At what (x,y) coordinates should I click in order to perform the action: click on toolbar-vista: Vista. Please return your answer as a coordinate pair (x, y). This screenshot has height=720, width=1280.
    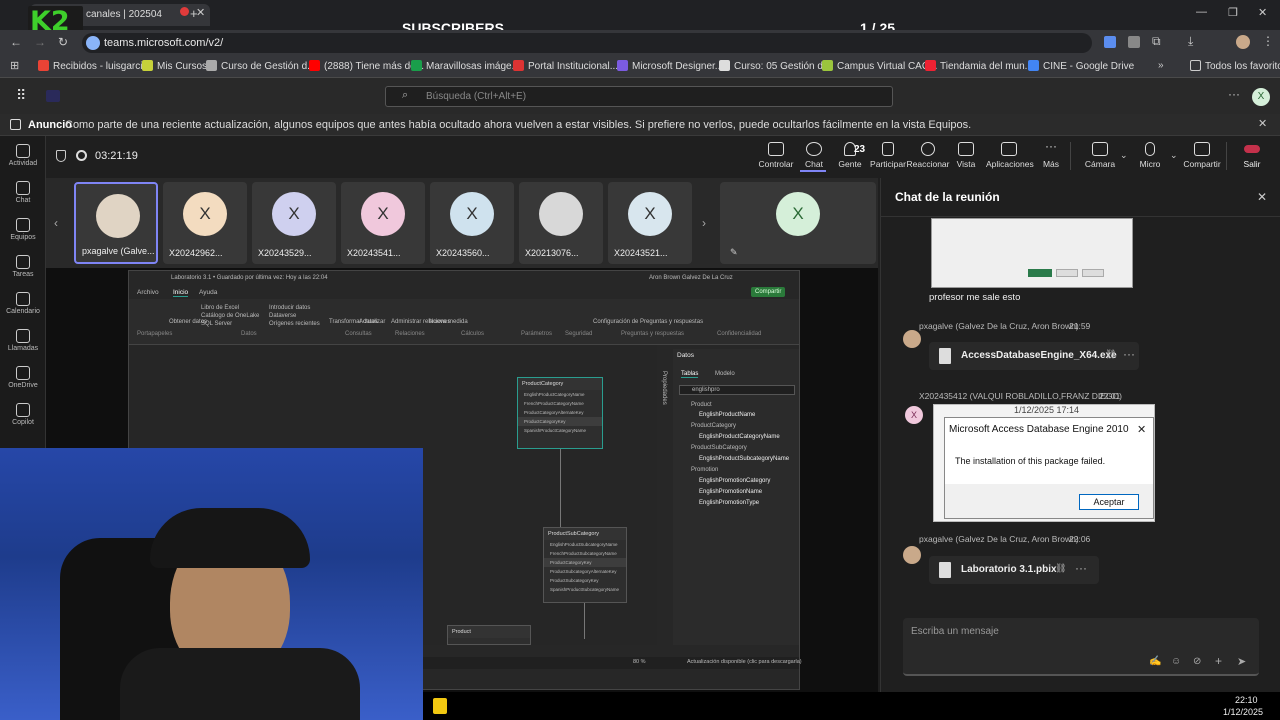
    Looking at the image, I should click on (966, 155).